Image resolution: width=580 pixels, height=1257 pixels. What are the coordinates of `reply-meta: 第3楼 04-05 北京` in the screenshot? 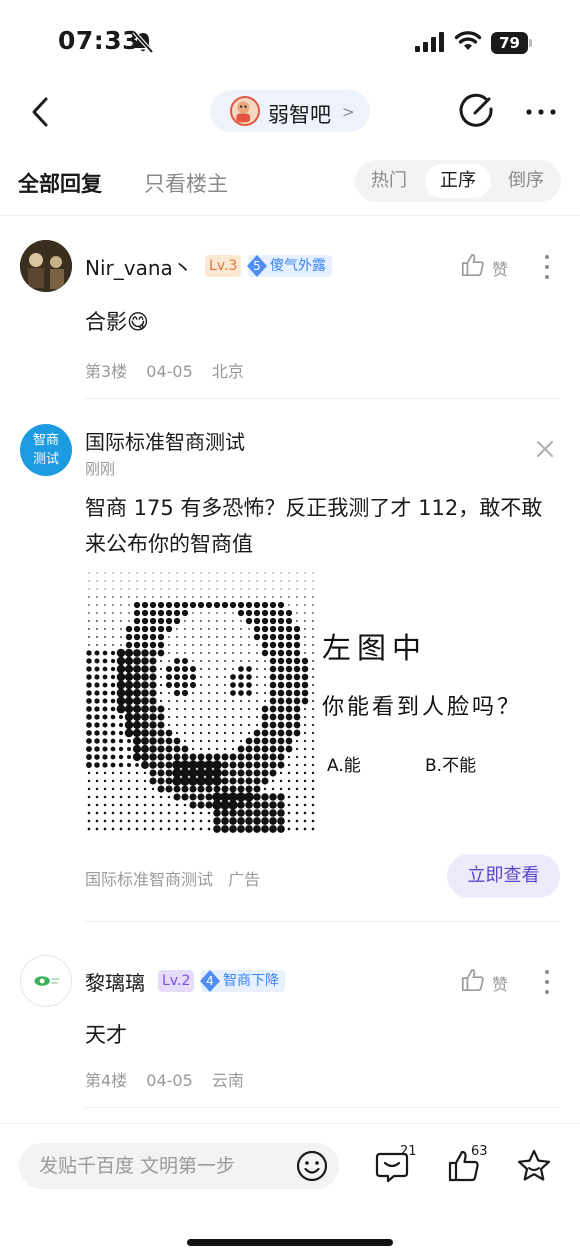 It's located at (171, 370).